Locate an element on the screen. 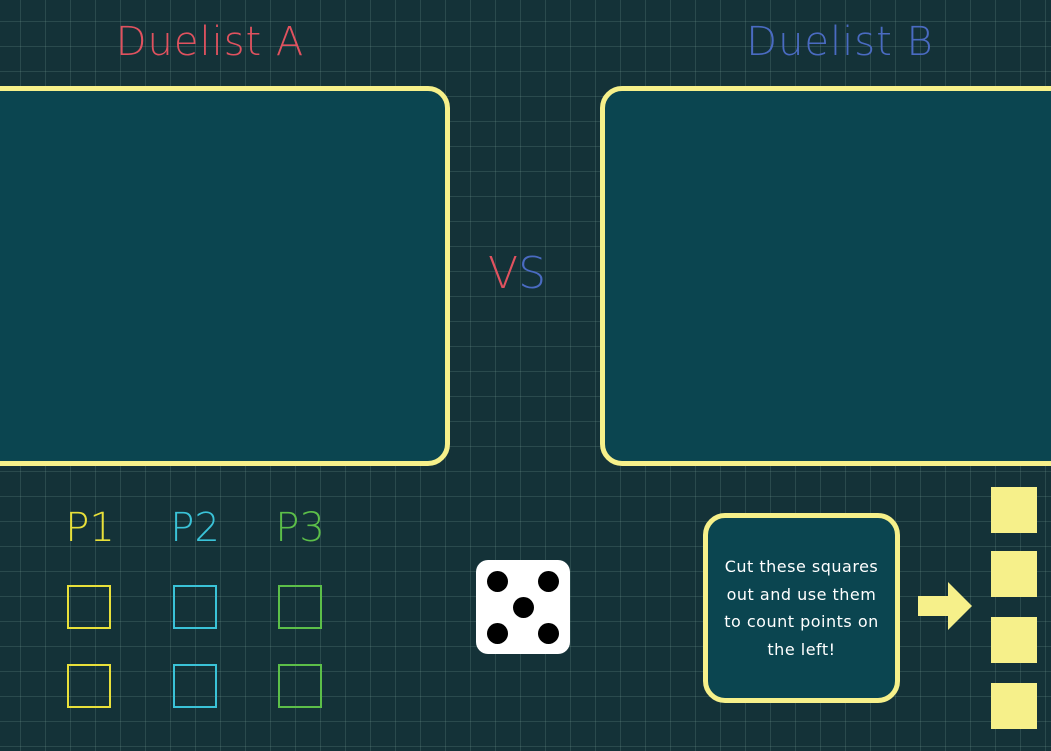 This screenshot has width=1051, height=751. versus-s: S is located at coordinates (532, 273).